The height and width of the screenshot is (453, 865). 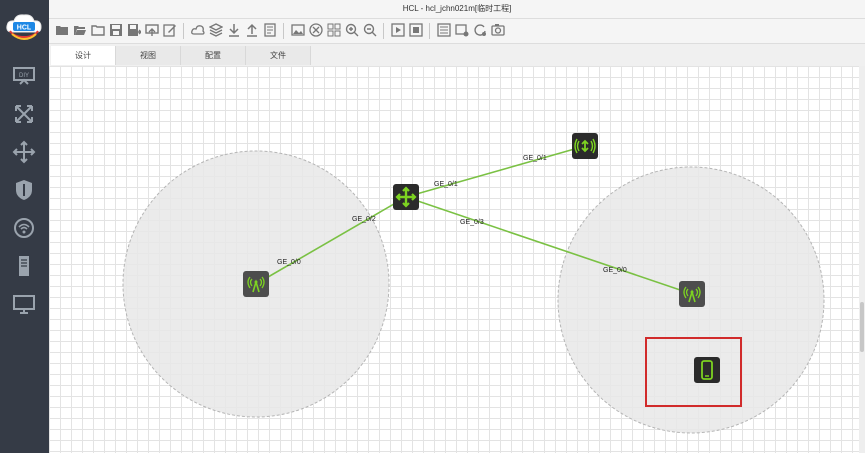 What do you see at coordinates (98, 30) in the screenshot?
I see `folder-icon` at bounding box center [98, 30].